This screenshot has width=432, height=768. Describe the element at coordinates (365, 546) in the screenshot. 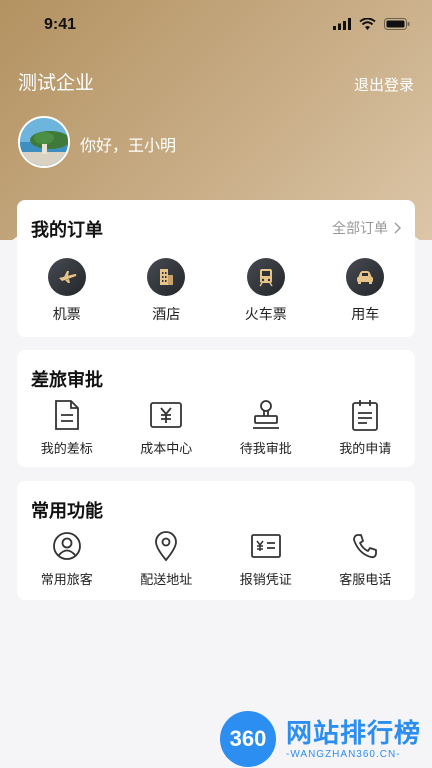

I see `phone-icon` at that location.